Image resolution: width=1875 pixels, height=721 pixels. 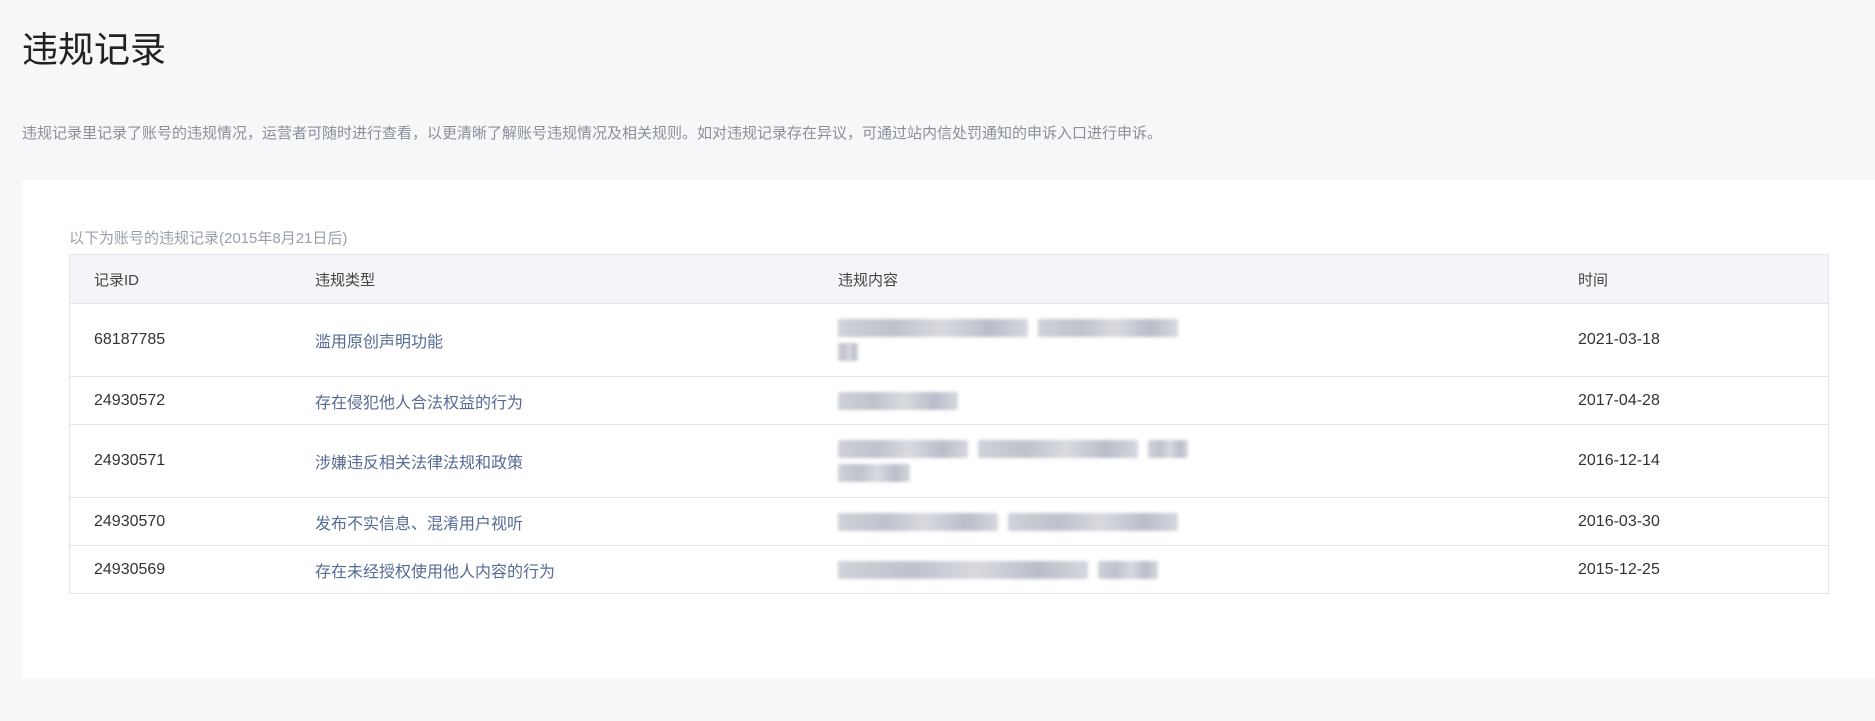 I want to click on page-title: 违规记录, so click(x=94, y=49).